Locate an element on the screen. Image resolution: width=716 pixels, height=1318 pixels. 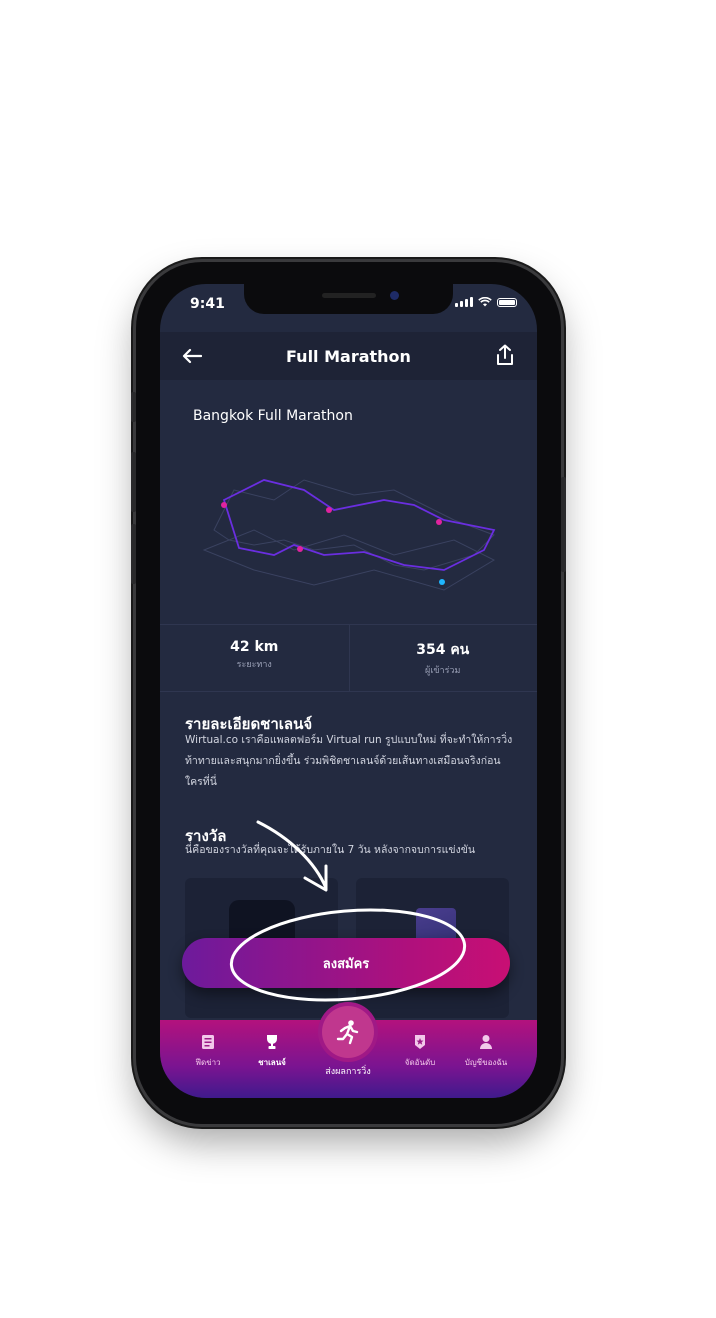
participants-stat: 354 คน ผู้เข้าร่วม is located at coordinates (443, 658).